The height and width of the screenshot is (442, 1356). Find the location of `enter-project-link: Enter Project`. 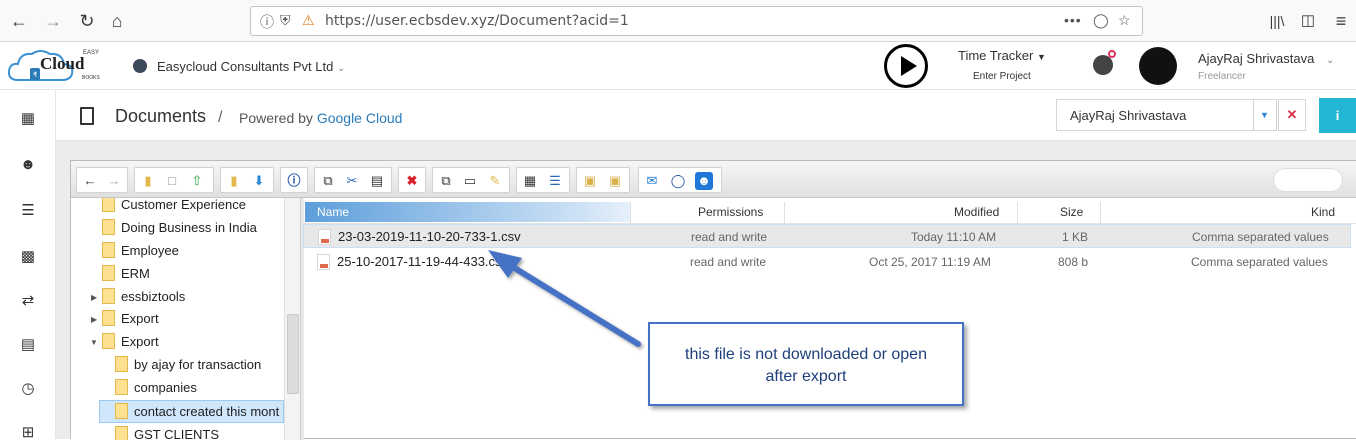

enter-project-link: Enter Project is located at coordinates (1002, 76).